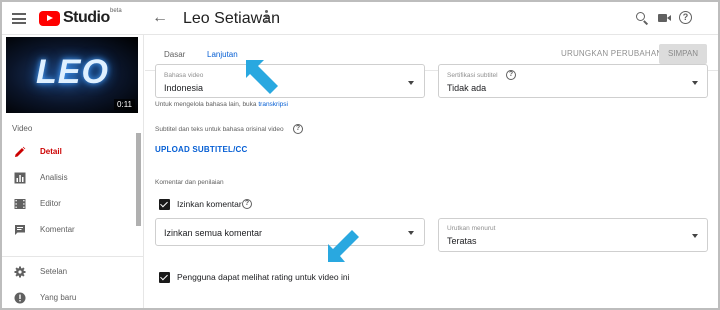  Describe the element at coordinates (665, 18) in the screenshot. I see `create-video-icon` at that location.